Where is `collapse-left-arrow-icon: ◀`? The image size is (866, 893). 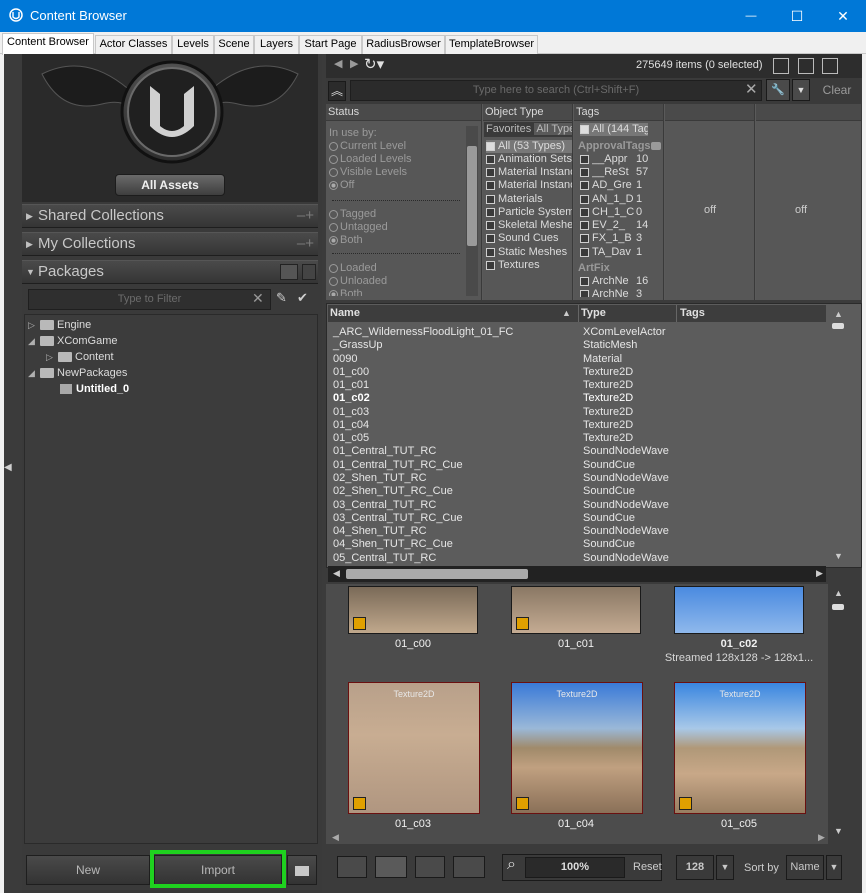
collapse-left-arrow-icon: ◀ is located at coordinates (11, 469).